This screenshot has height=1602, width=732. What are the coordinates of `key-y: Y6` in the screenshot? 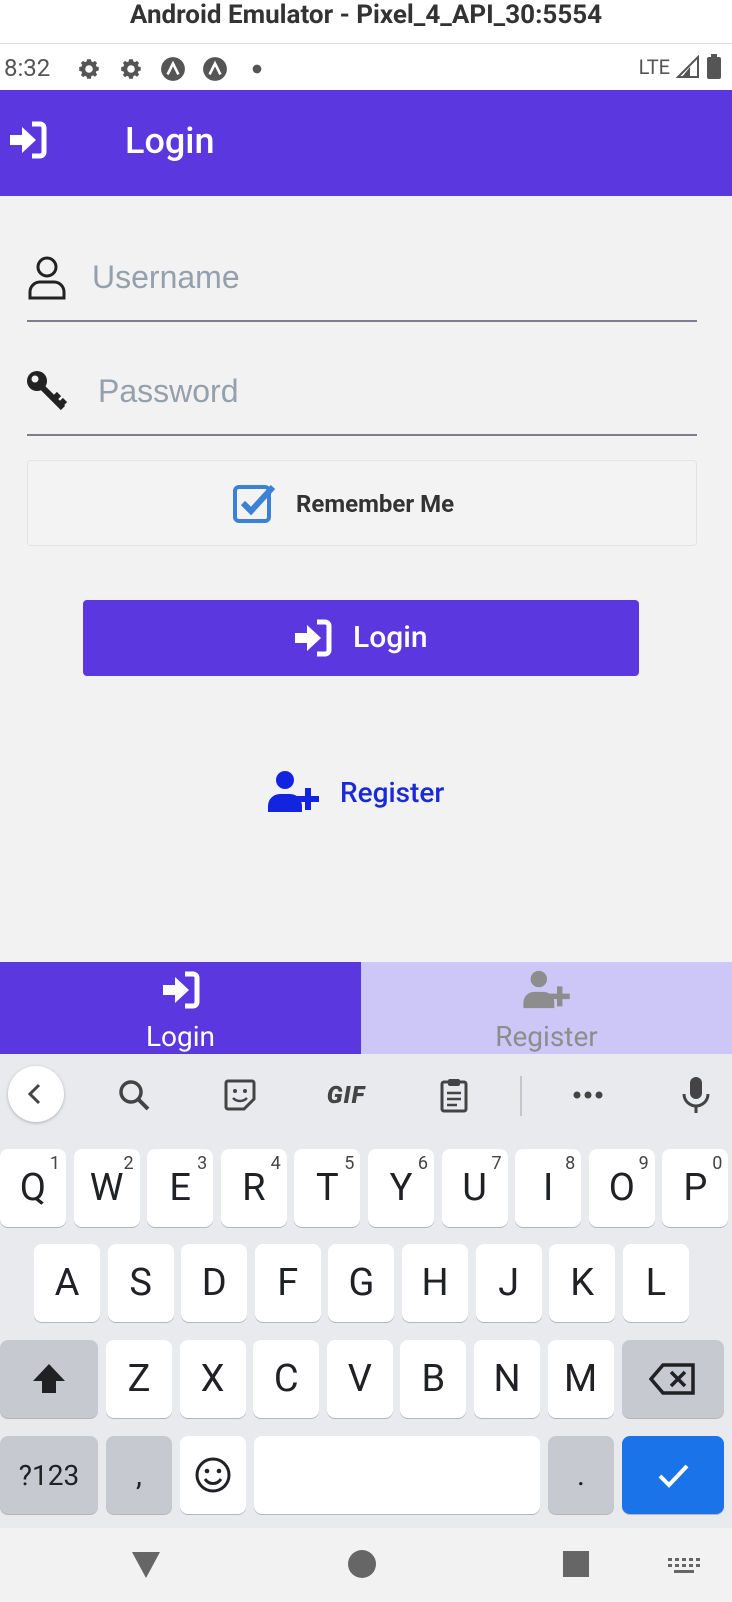 It's located at (401, 1188).